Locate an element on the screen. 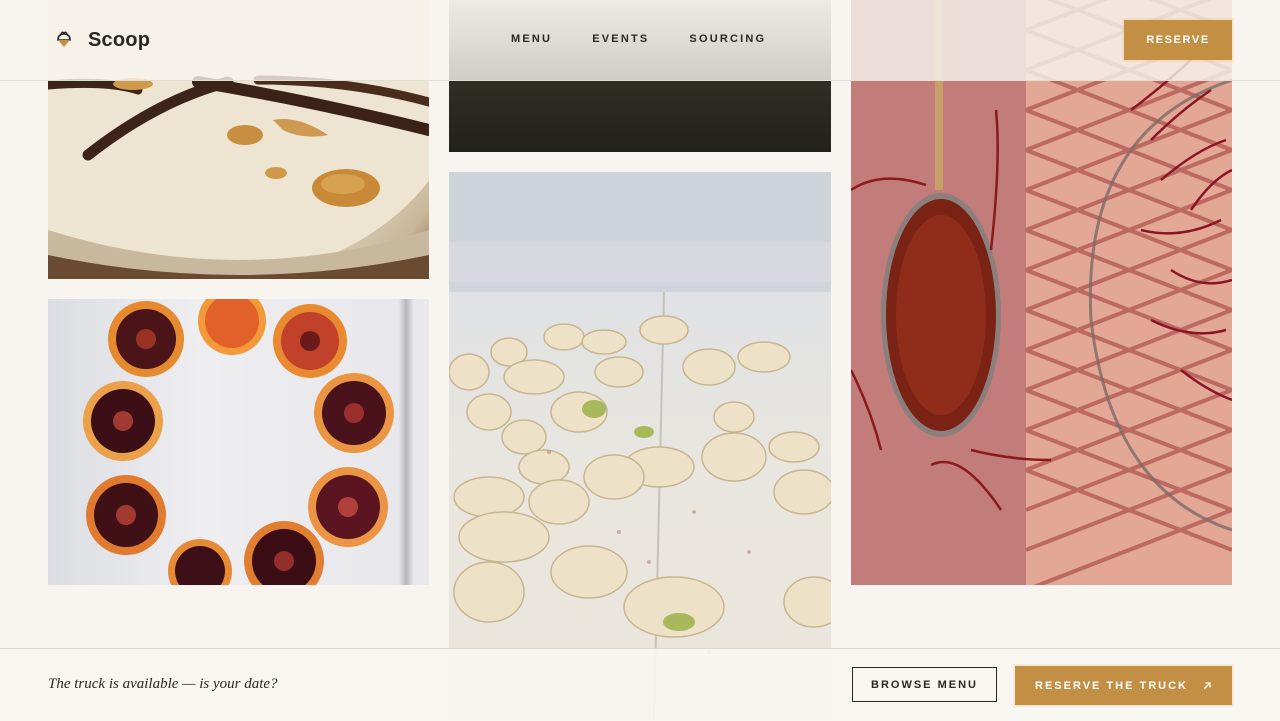 The width and height of the screenshot is (1280, 721). reserve-truck-button: RESERVE THE TRUCK is located at coordinates (1123, 685).